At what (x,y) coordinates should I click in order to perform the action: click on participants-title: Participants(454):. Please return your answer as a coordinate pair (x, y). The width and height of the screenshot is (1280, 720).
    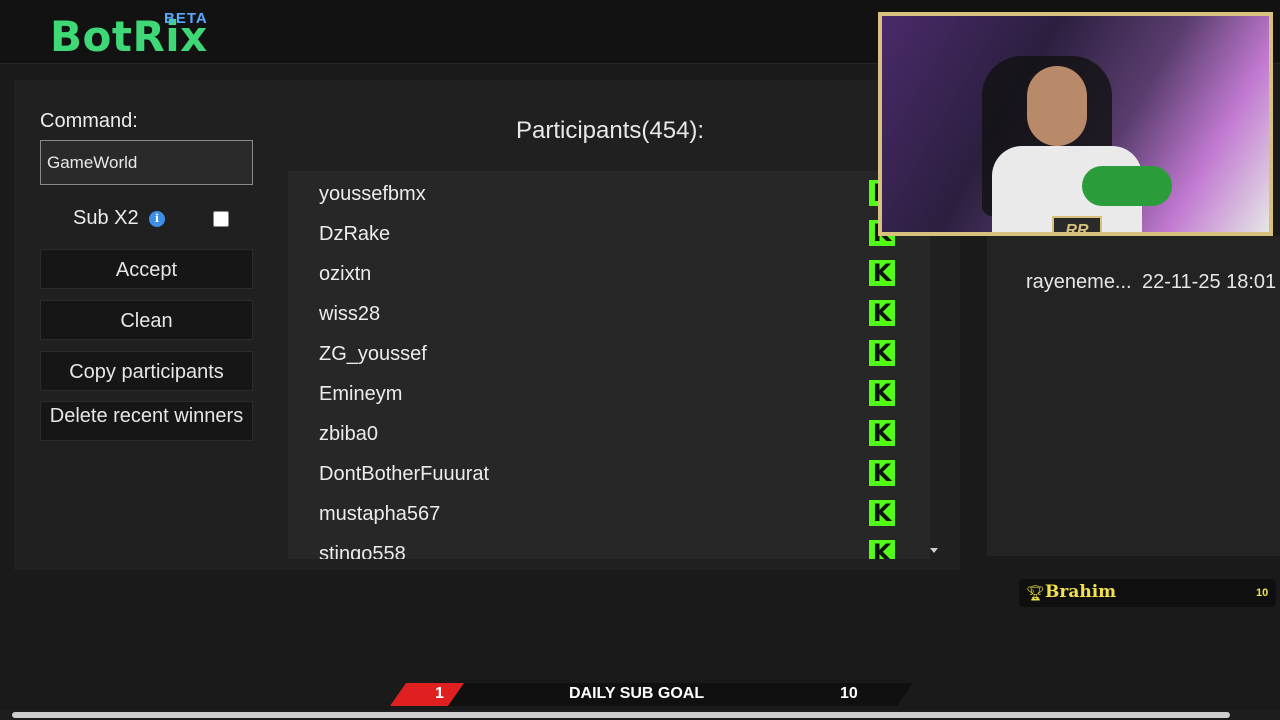
    Looking at the image, I should click on (610, 130).